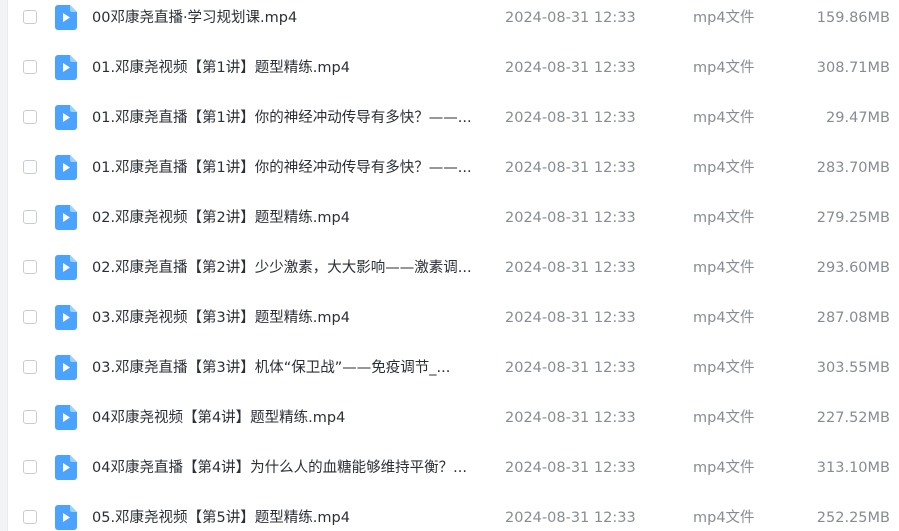  I want to click on file-name: 01.邓康尧视频【第1讲】题型精练.mp4, so click(290, 68).